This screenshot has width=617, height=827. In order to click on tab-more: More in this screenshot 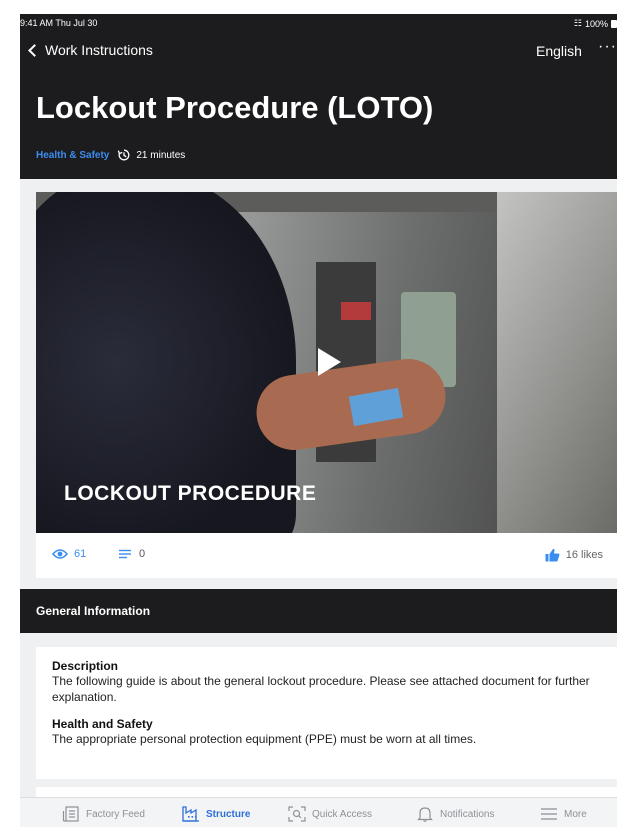, I will do `click(563, 814)`.